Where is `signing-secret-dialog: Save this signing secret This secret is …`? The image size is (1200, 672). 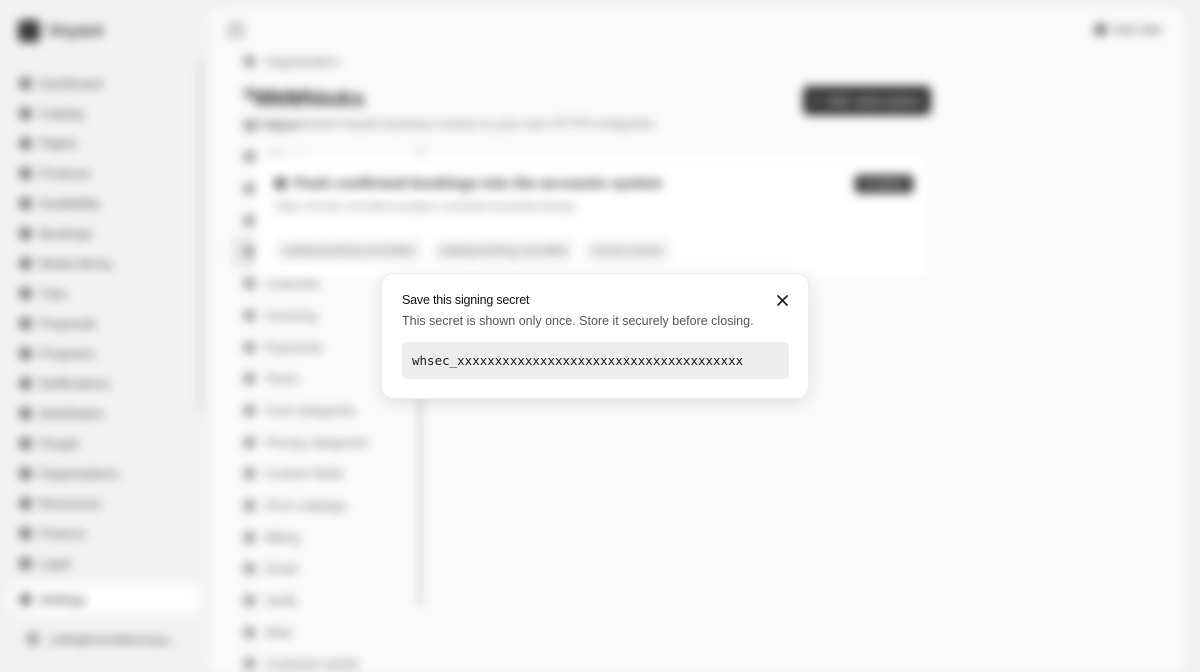 signing-secret-dialog: Save this signing secret This secret is … is located at coordinates (595, 336).